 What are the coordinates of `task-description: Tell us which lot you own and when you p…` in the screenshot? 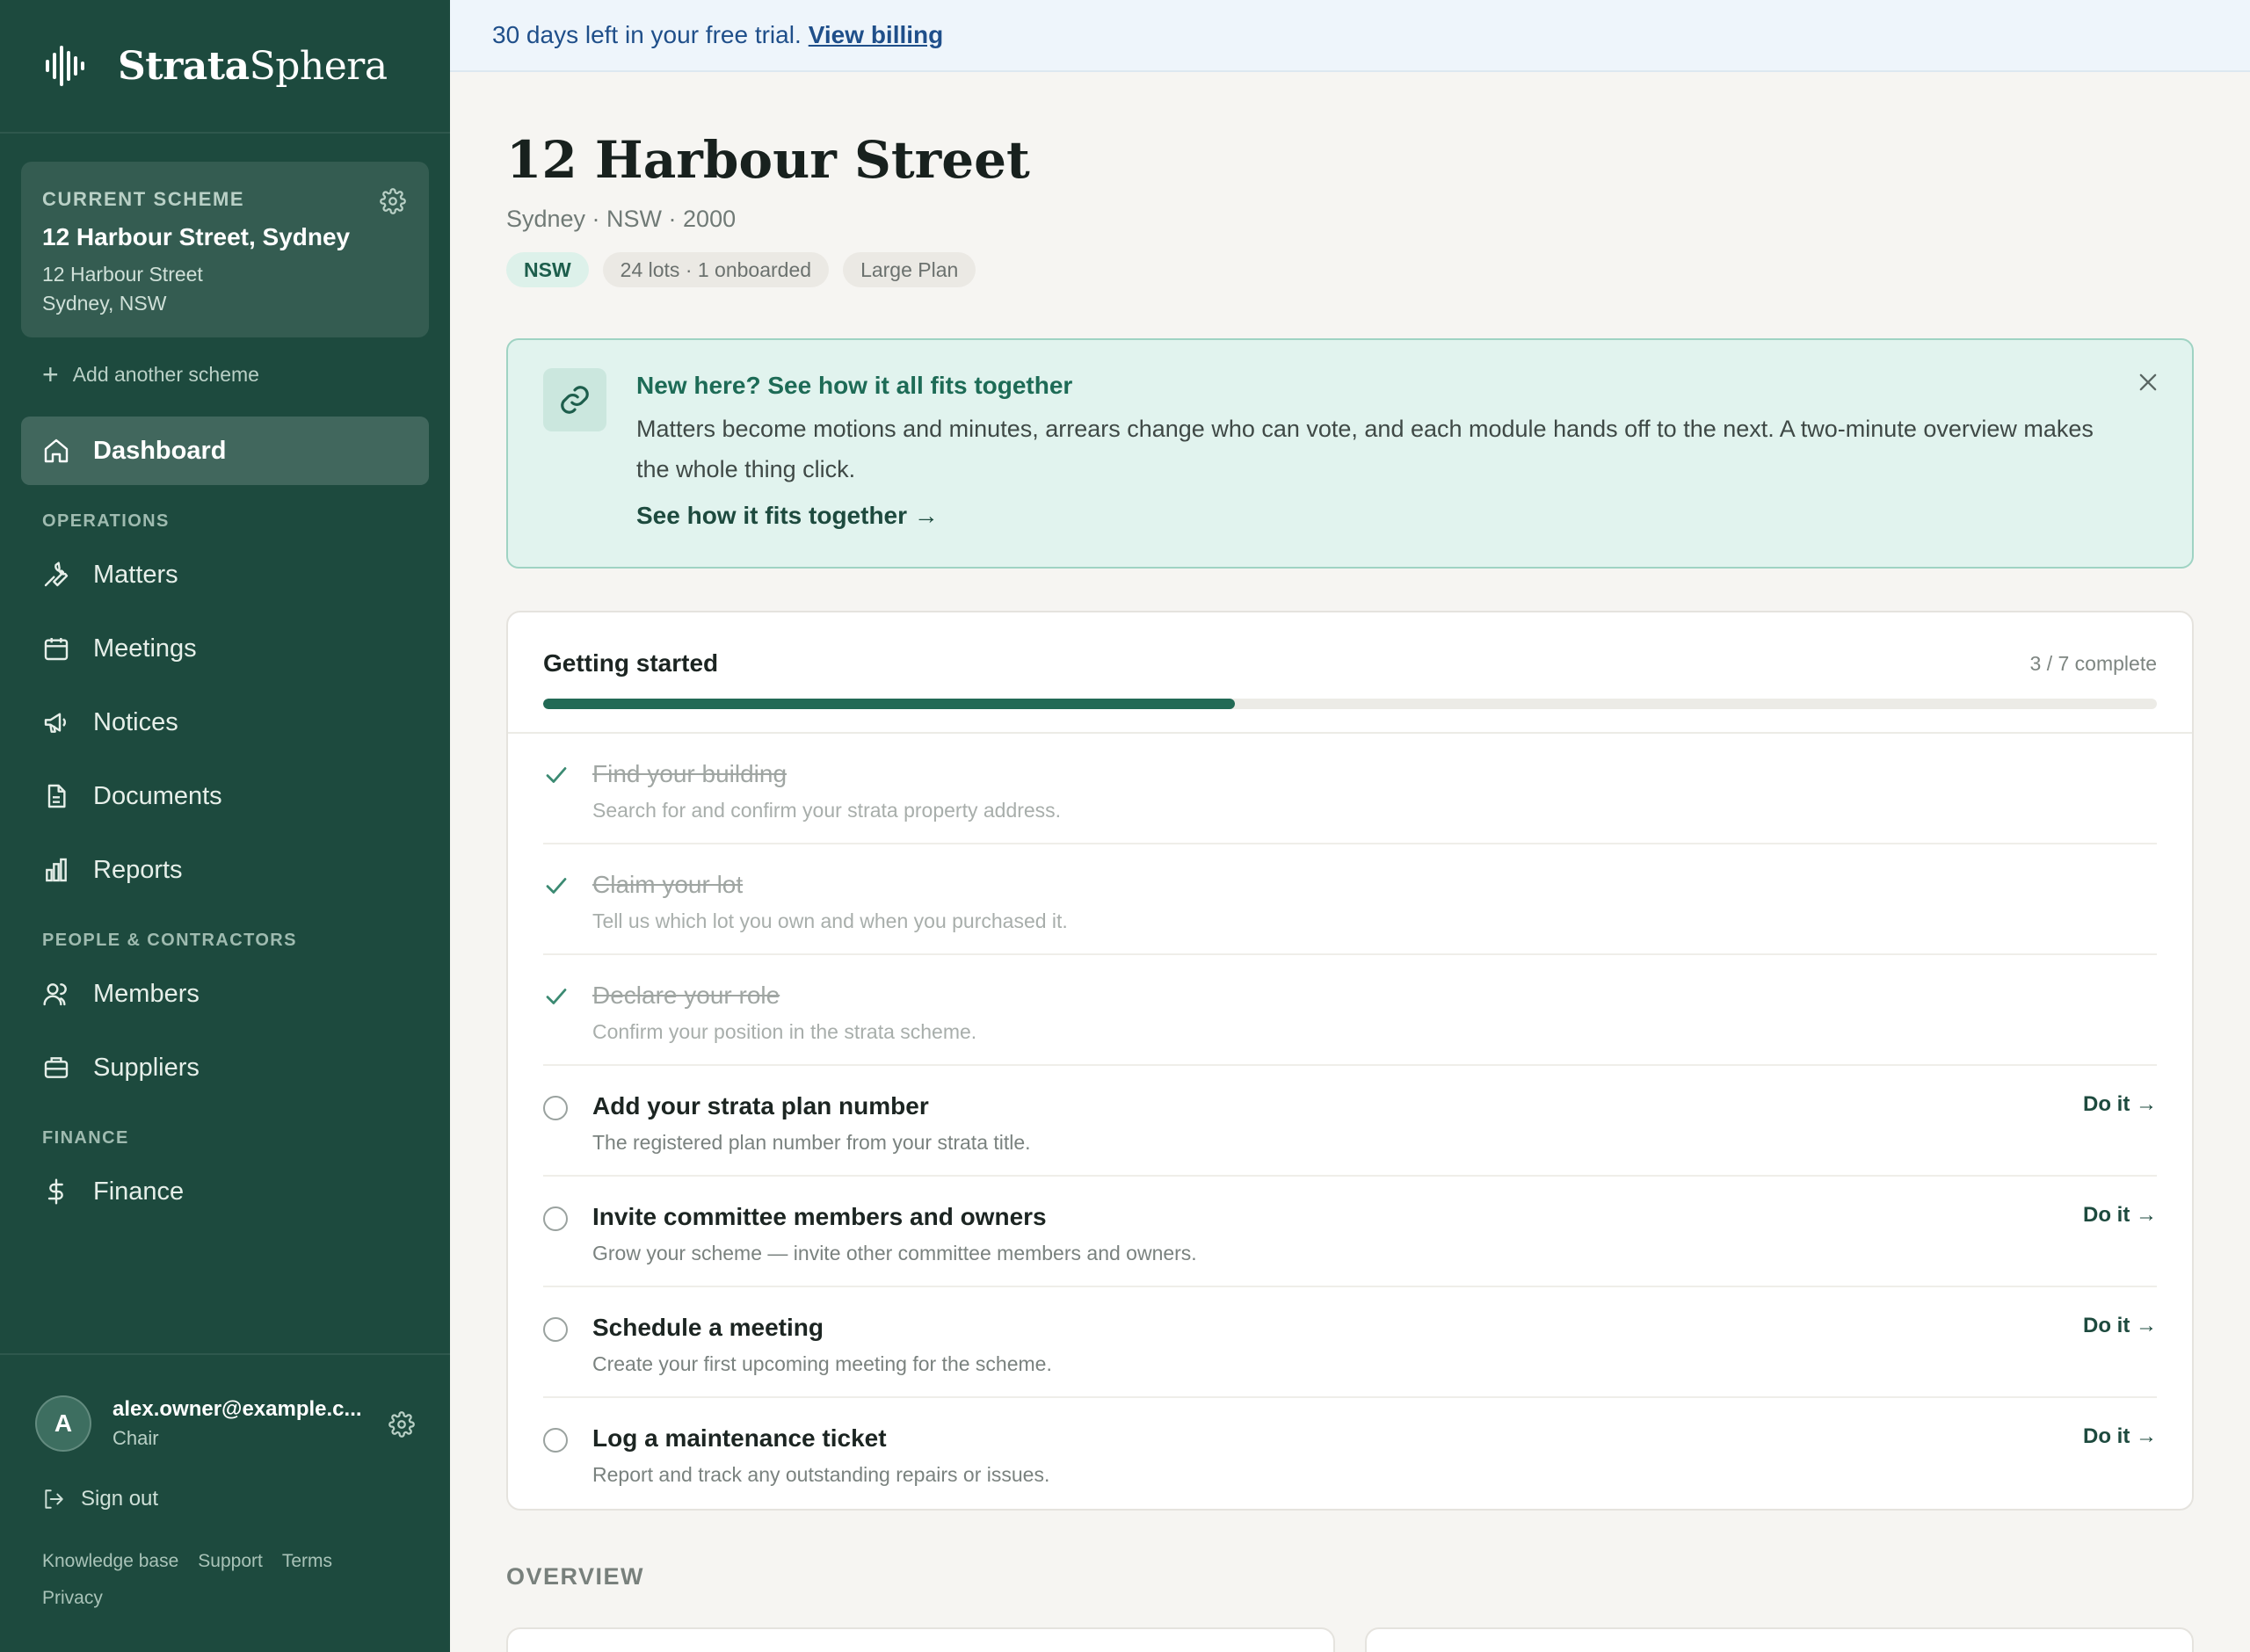 It's located at (830, 920).